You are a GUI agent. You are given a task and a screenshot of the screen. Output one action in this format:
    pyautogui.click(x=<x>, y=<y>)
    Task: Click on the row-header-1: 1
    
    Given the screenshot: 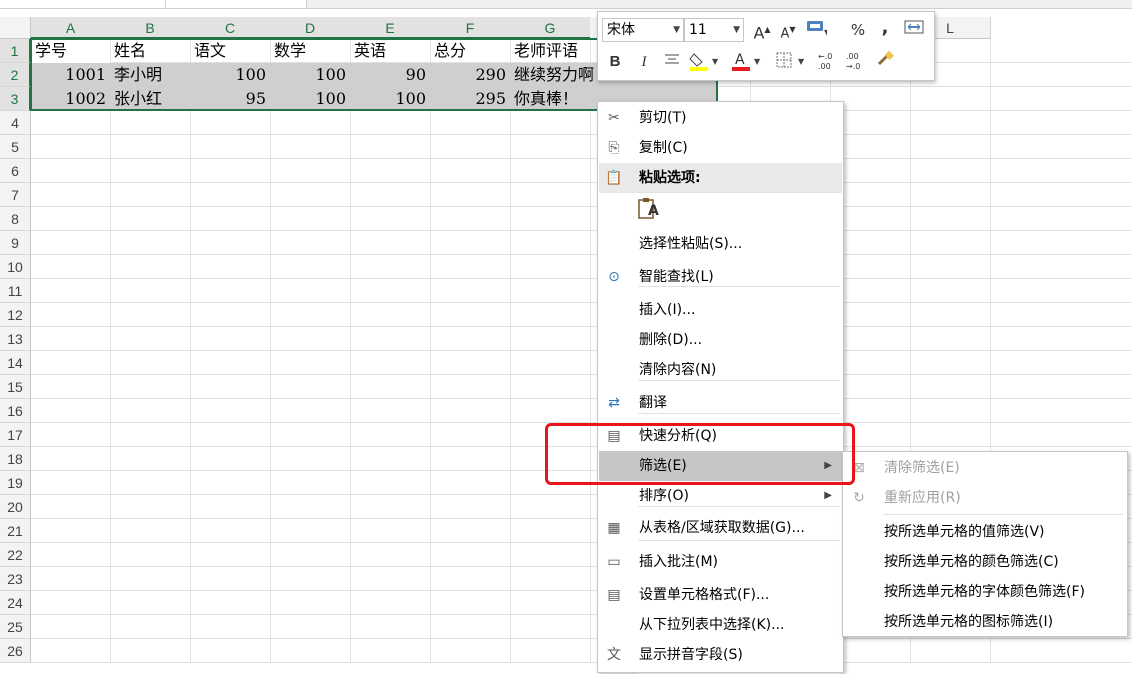 What is the action you would take?
    pyautogui.click(x=15, y=51)
    